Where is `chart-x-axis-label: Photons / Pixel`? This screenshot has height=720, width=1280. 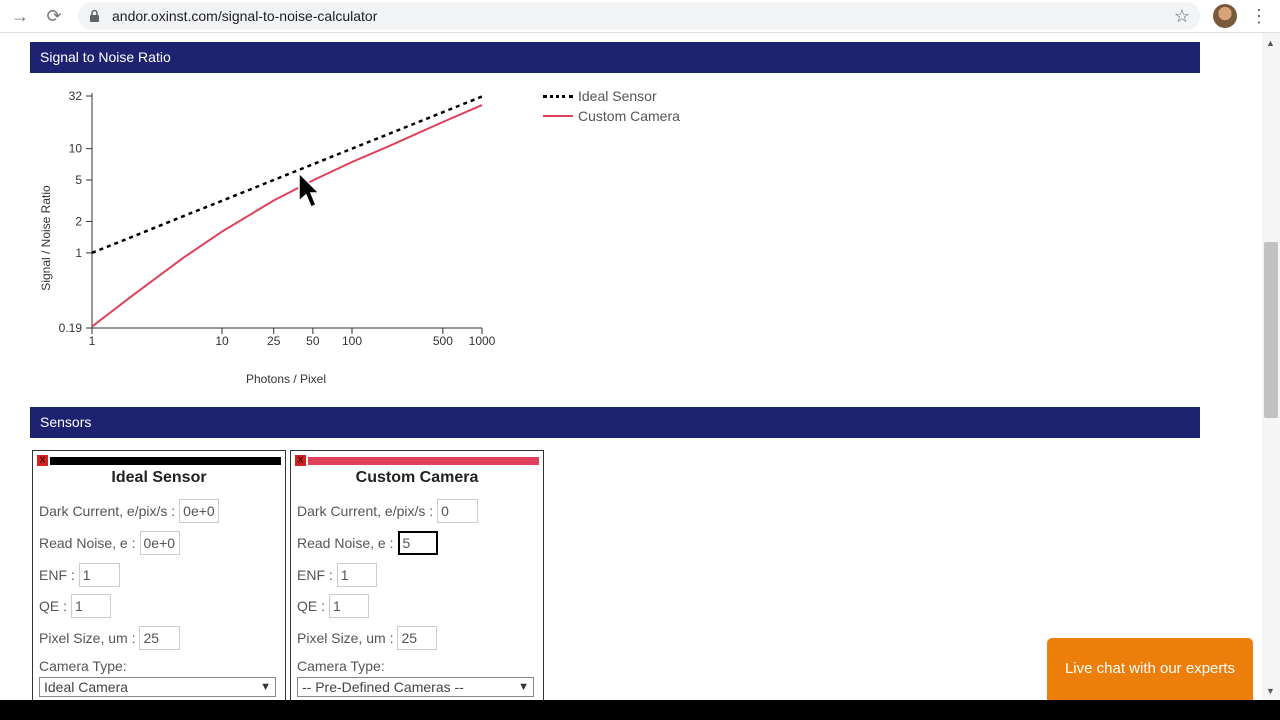 chart-x-axis-label: Photons / Pixel is located at coordinates (286, 379).